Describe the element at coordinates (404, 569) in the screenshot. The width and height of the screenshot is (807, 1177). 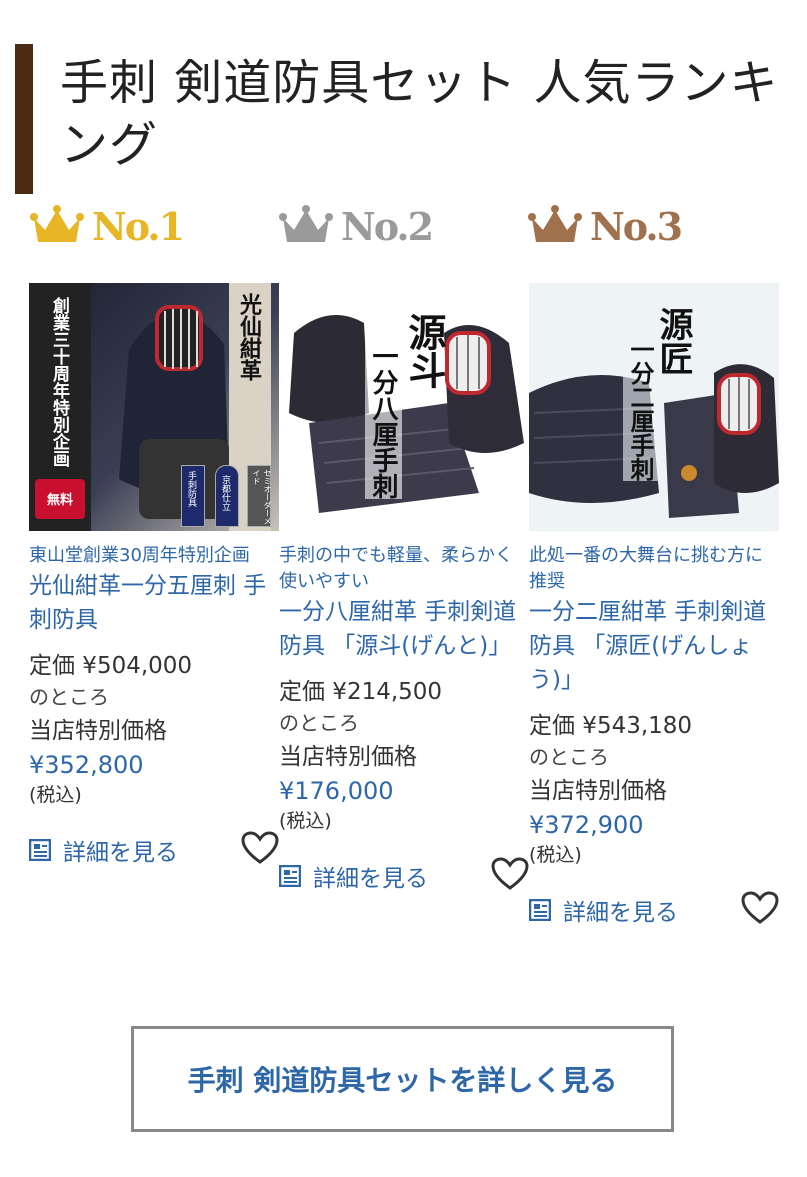
I see `product-catchcopy: 手刺の中でも軽量、柔らかく使いやすい` at that location.